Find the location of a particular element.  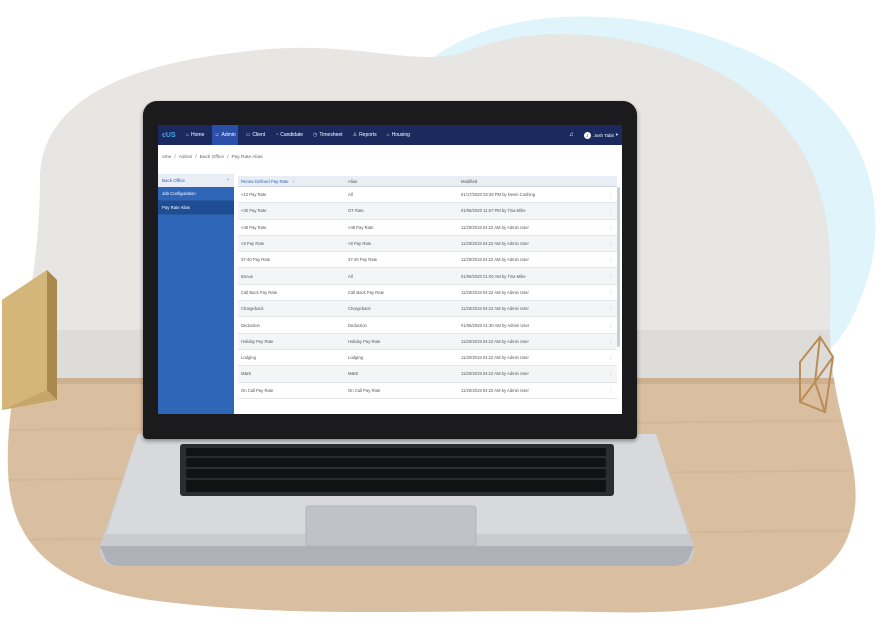

cell-alias: Holiday Pay Rate is located at coordinates (364, 341).